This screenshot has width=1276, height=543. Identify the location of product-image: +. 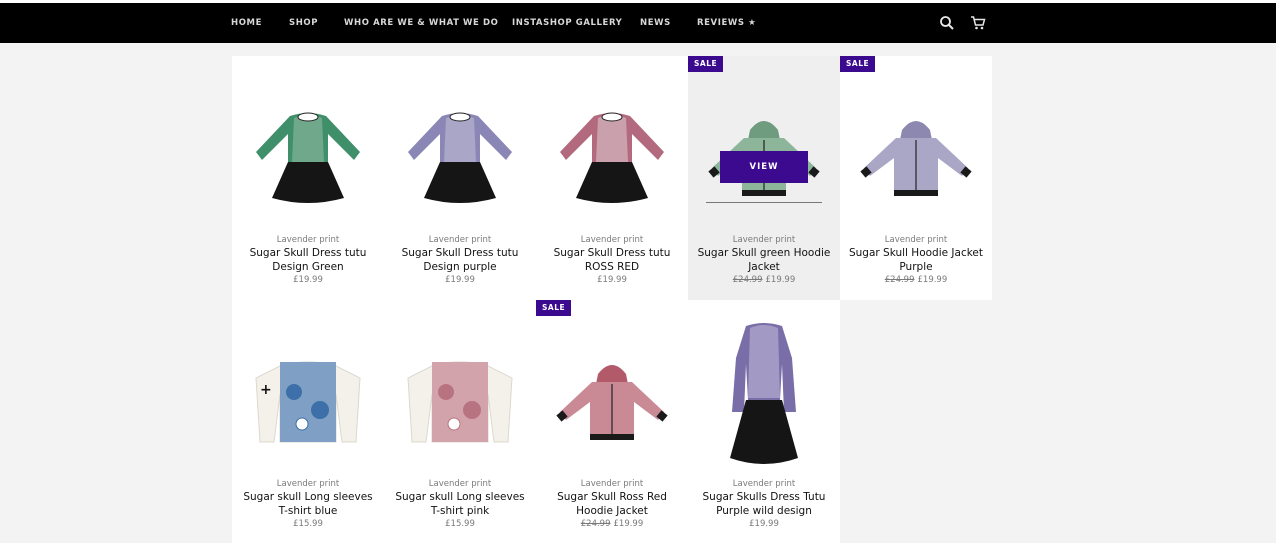
(308, 389).